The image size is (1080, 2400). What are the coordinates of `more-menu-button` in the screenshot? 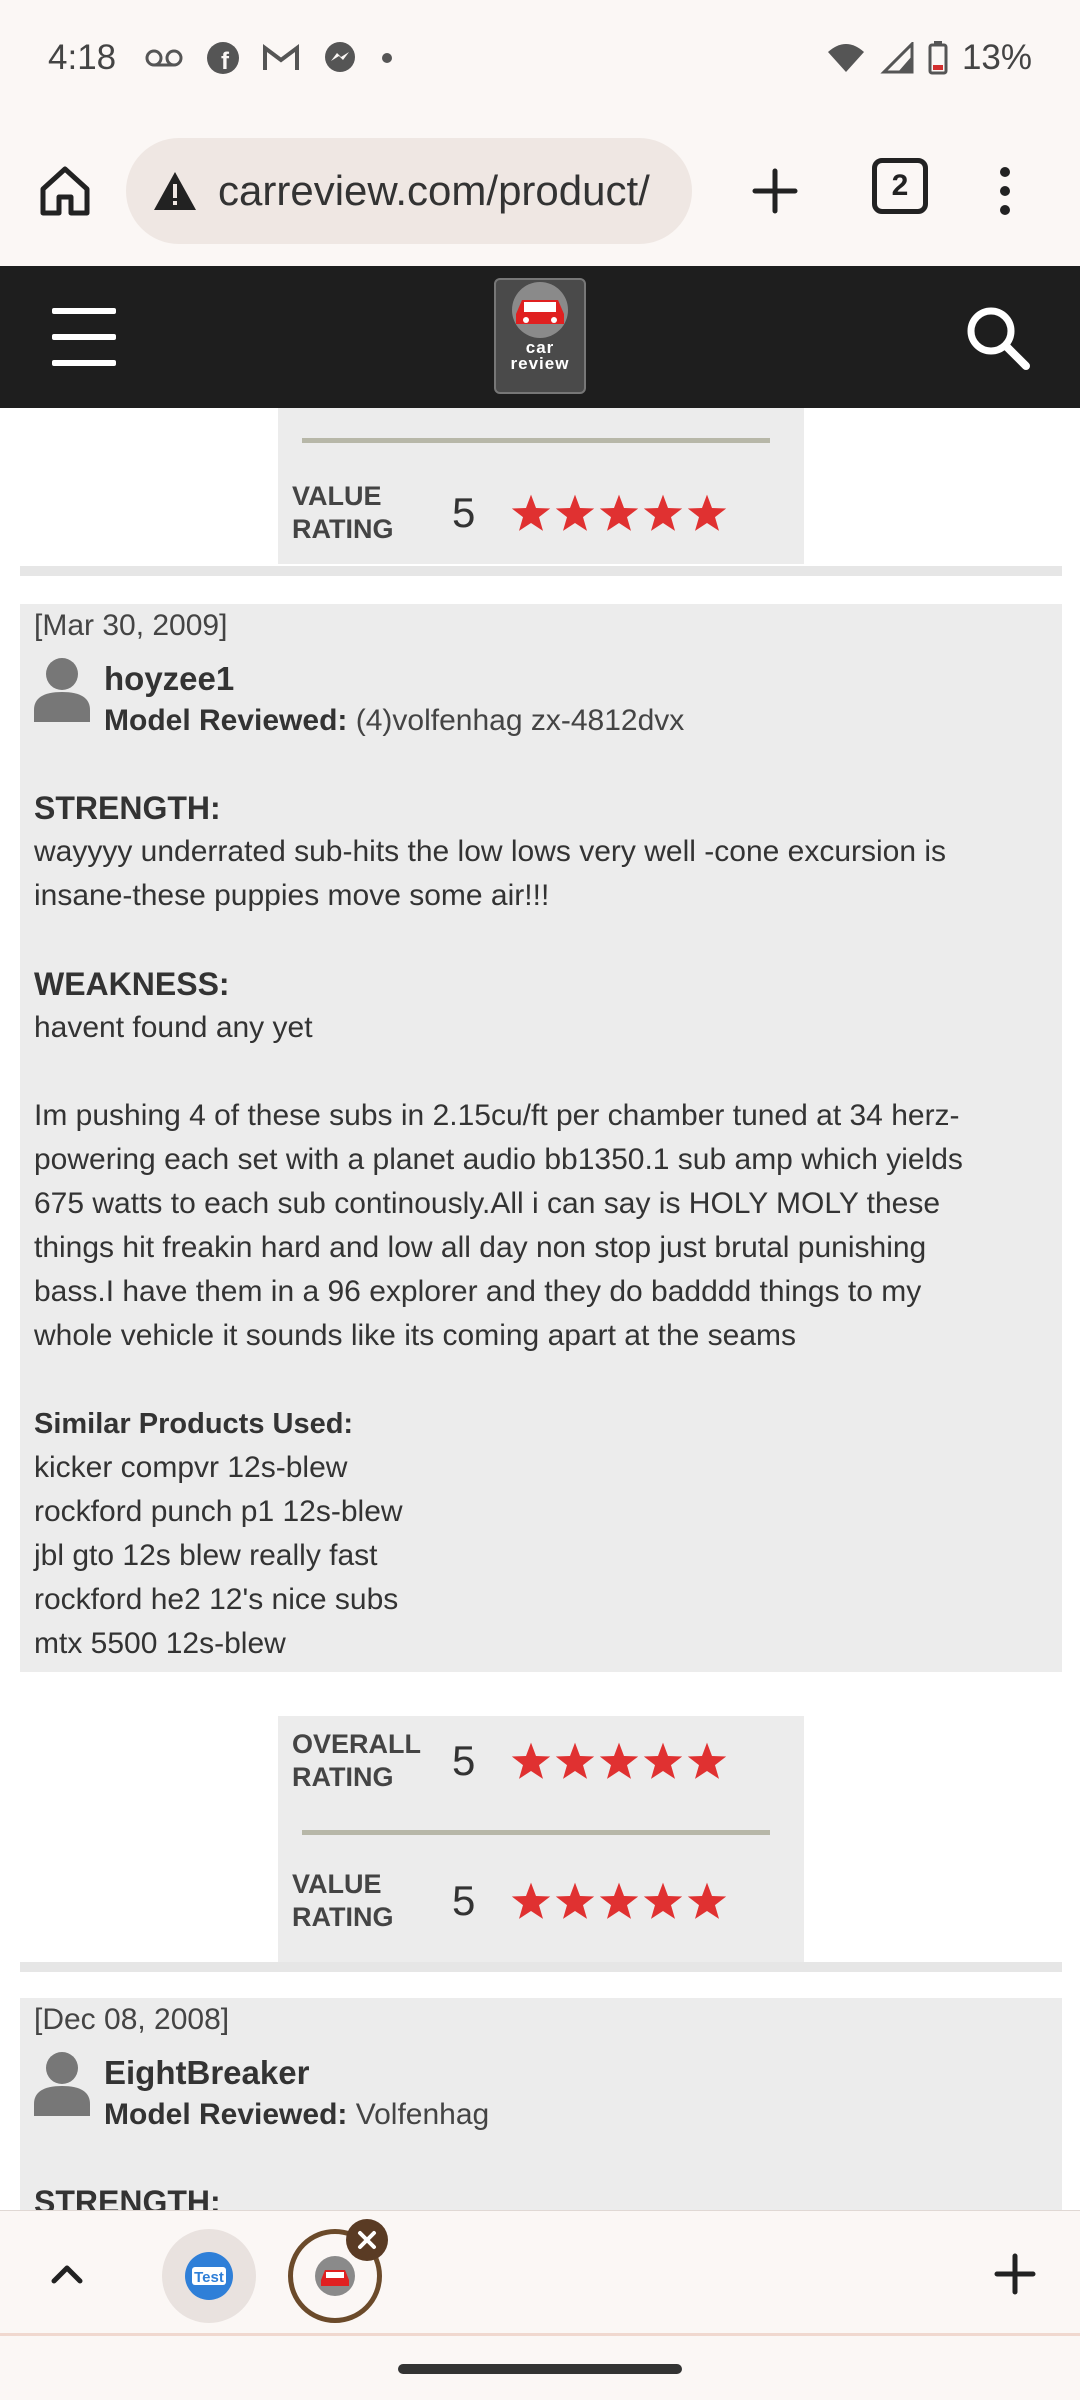 It's located at (1005, 191).